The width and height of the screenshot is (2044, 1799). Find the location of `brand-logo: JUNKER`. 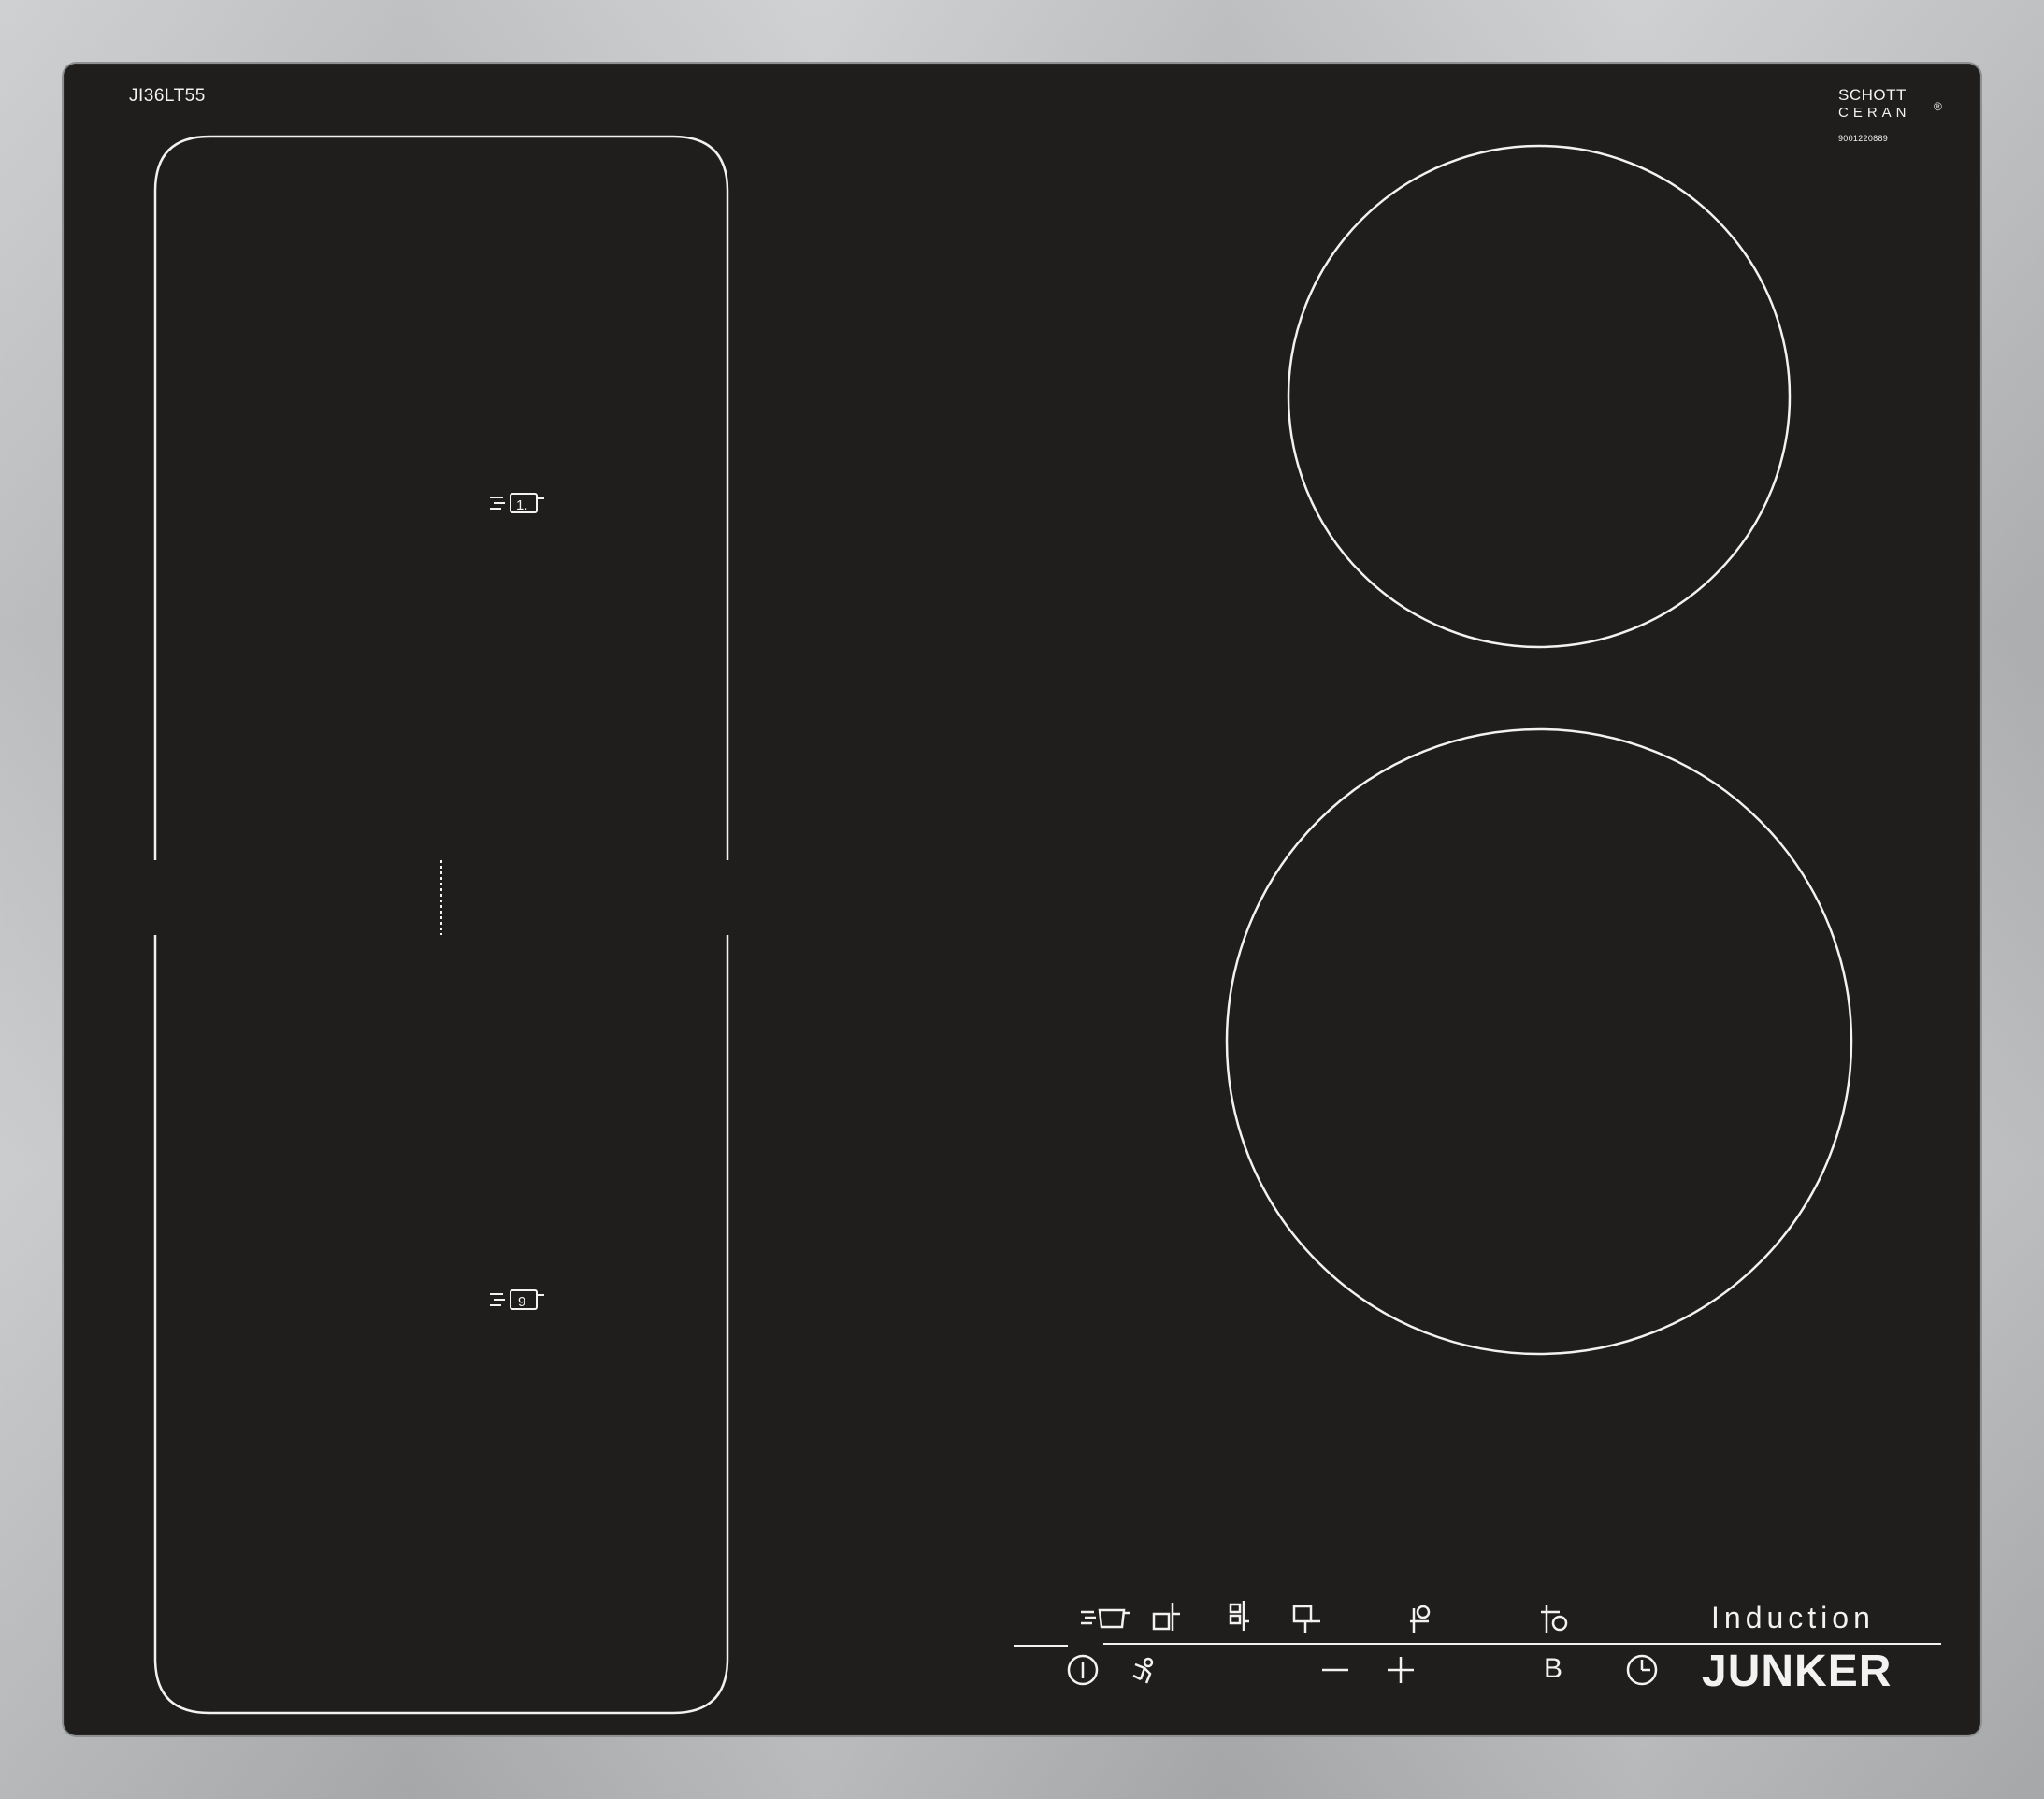

brand-logo: JUNKER is located at coordinates (1797, 1671).